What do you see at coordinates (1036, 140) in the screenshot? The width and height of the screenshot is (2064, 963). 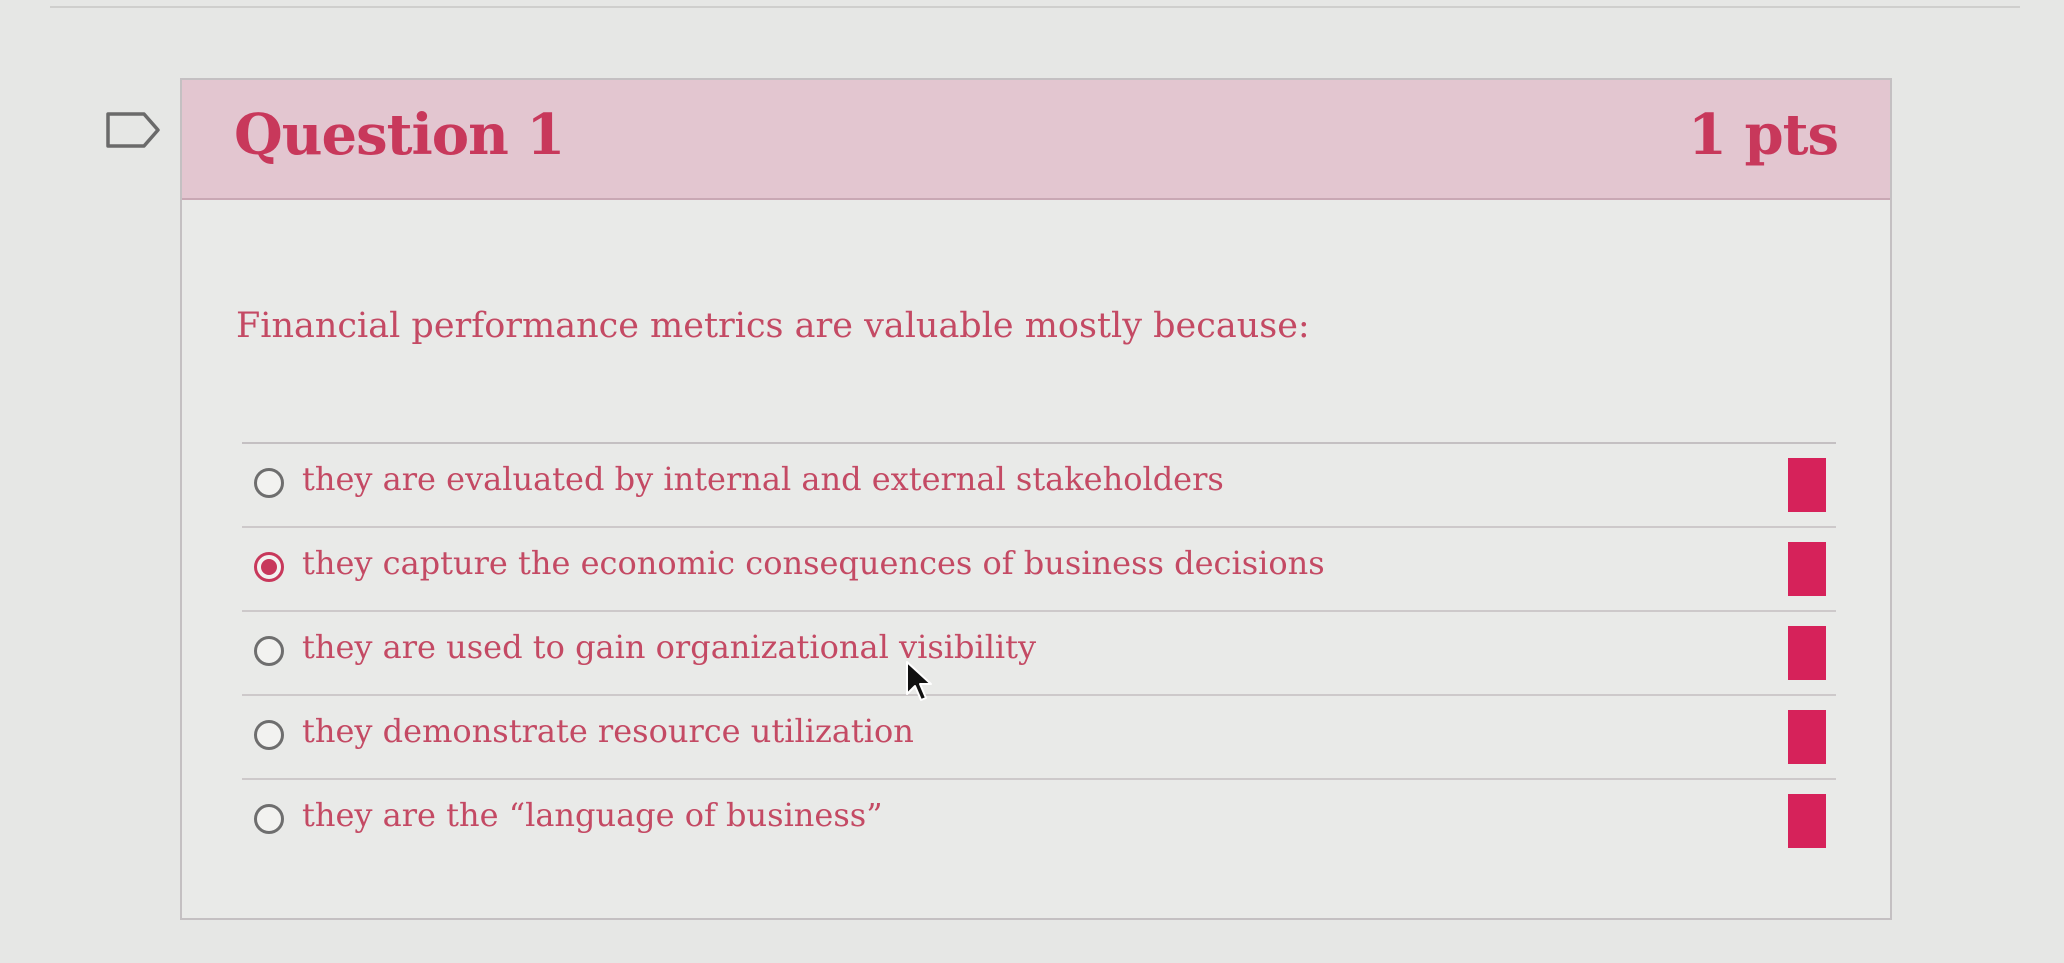 I see `question-header: Question 1 1 pts` at bounding box center [1036, 140].